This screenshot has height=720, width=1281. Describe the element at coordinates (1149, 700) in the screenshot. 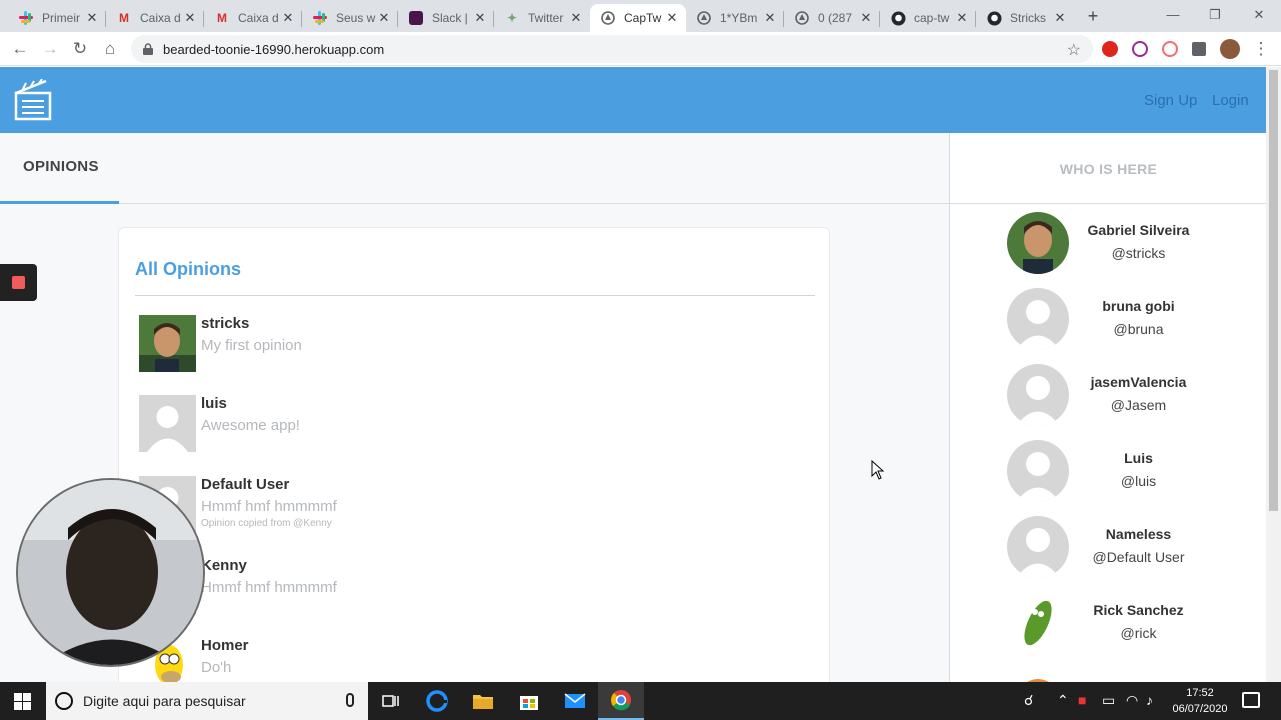

I see `volume-icon: ♪` at that location.